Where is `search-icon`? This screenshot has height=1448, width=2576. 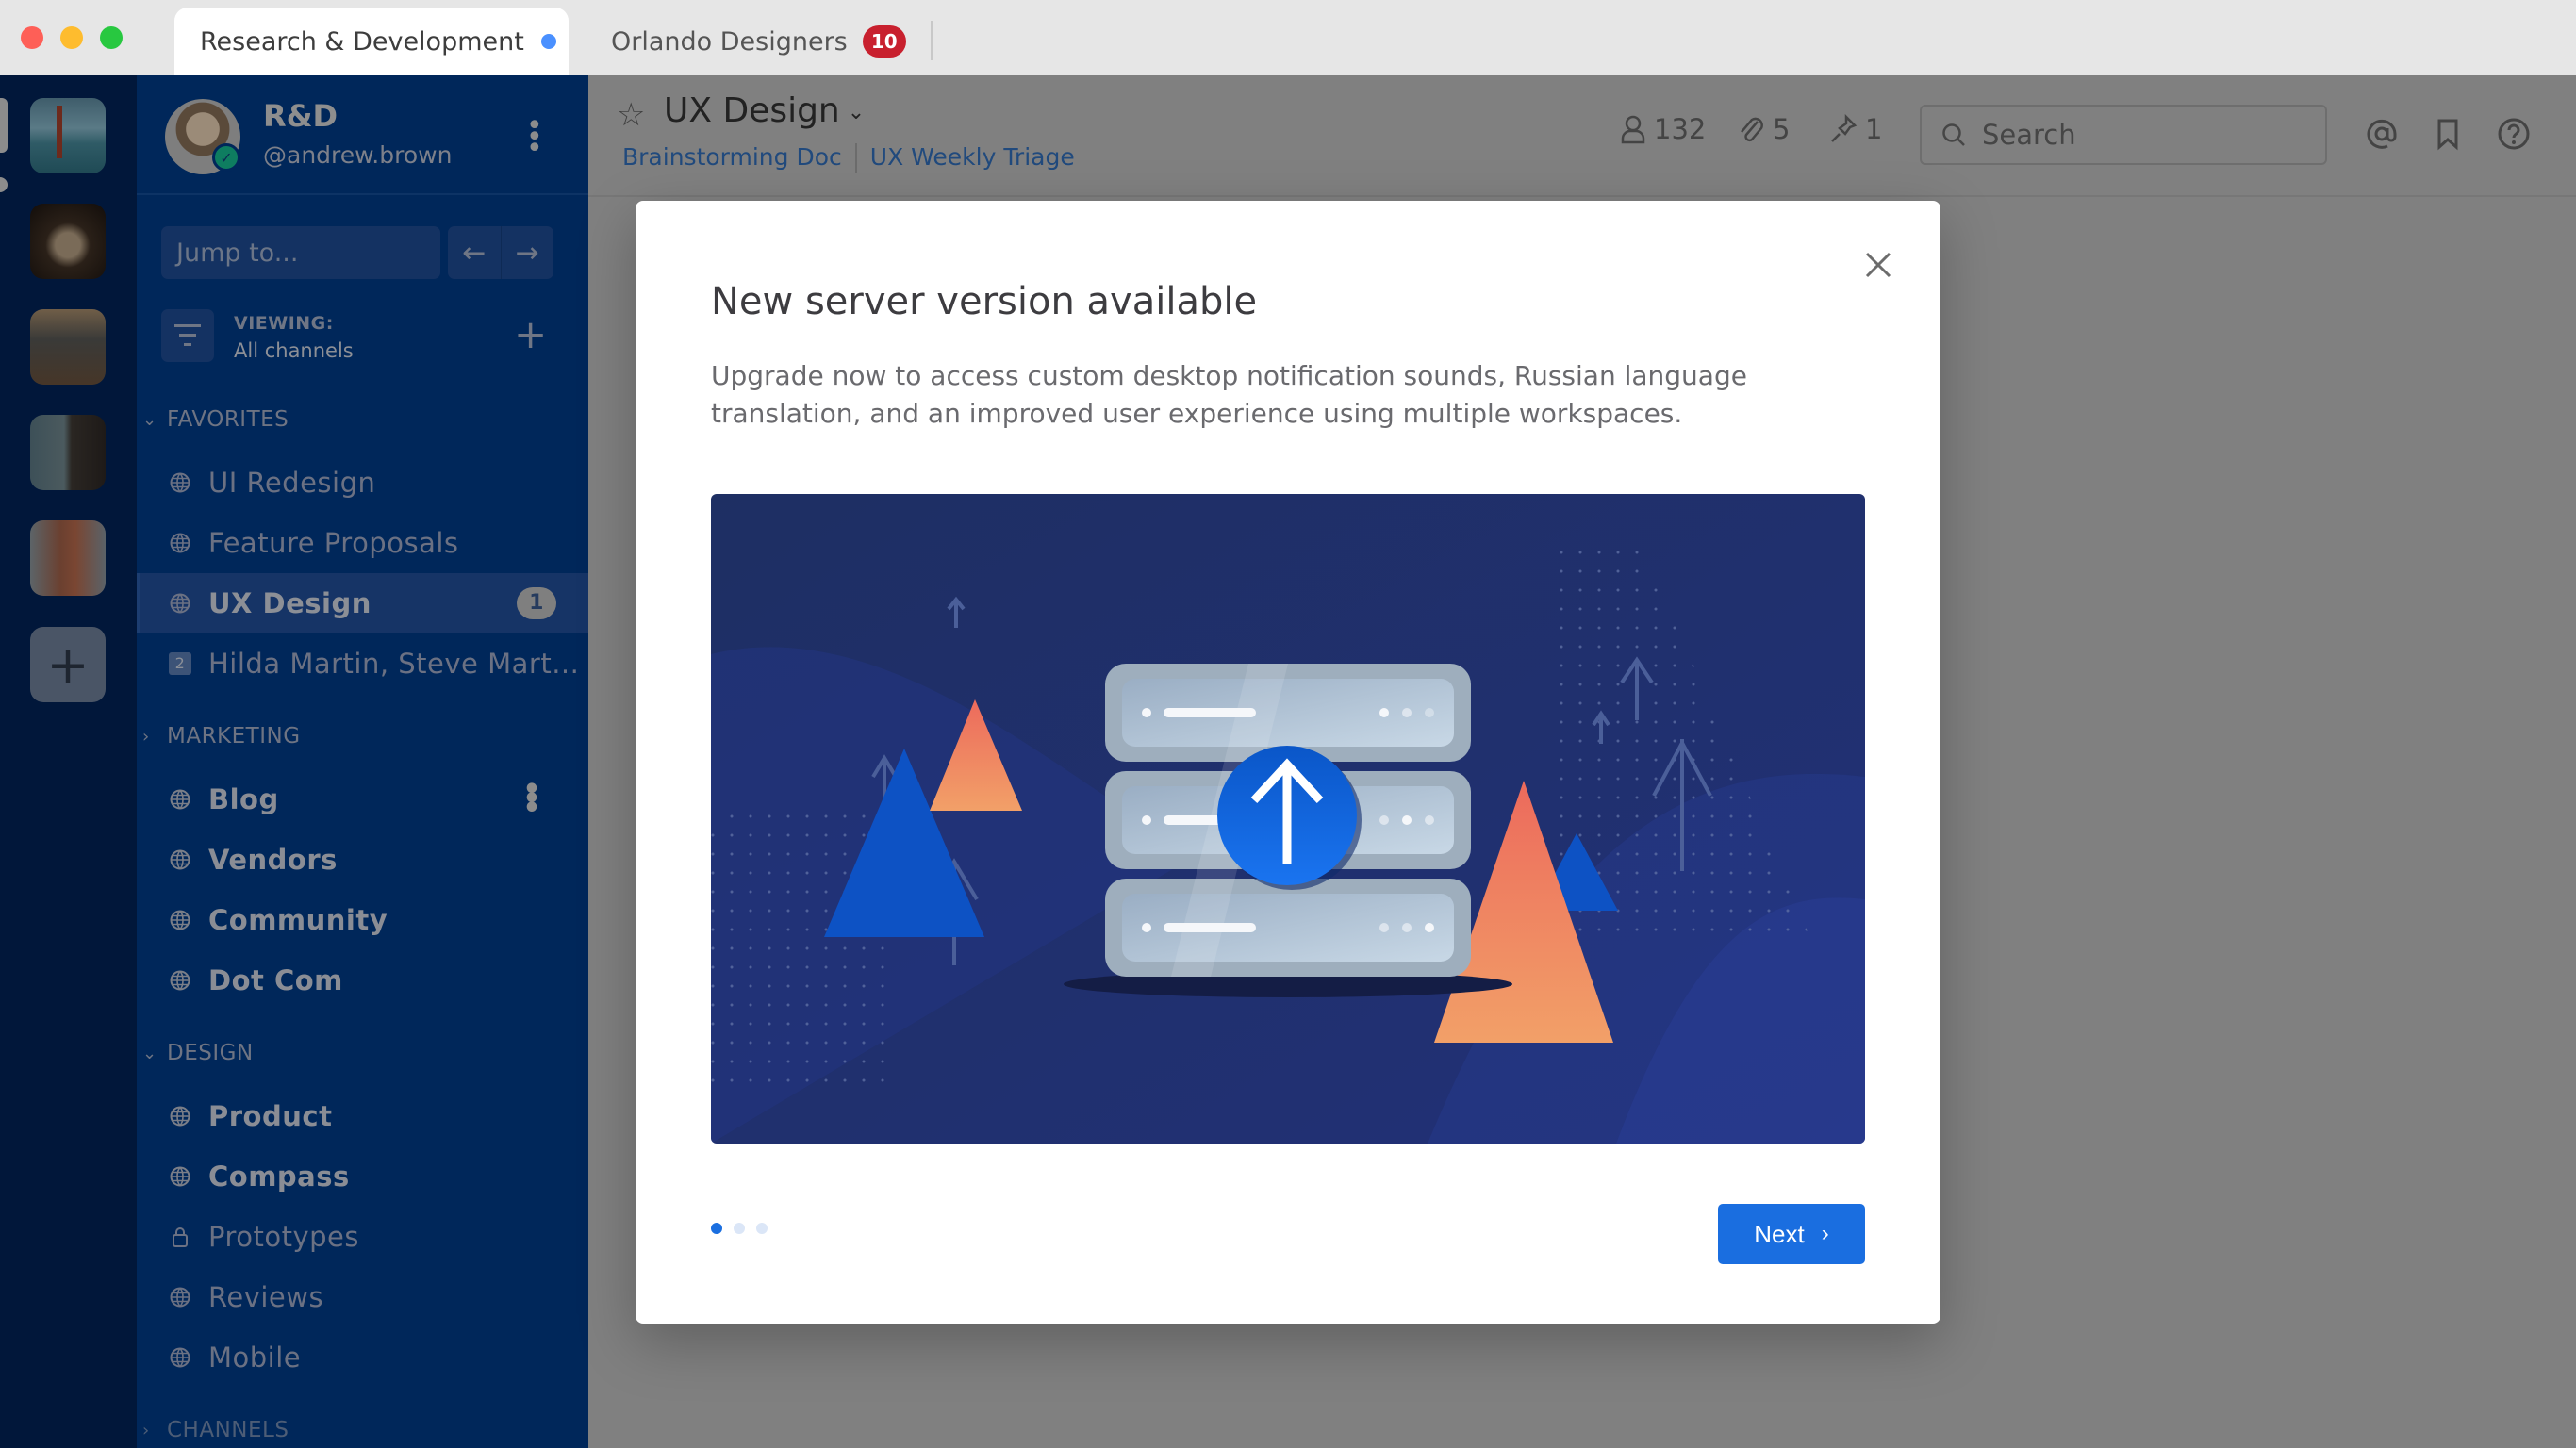
search-icon is located at coordinates (1953, 134).